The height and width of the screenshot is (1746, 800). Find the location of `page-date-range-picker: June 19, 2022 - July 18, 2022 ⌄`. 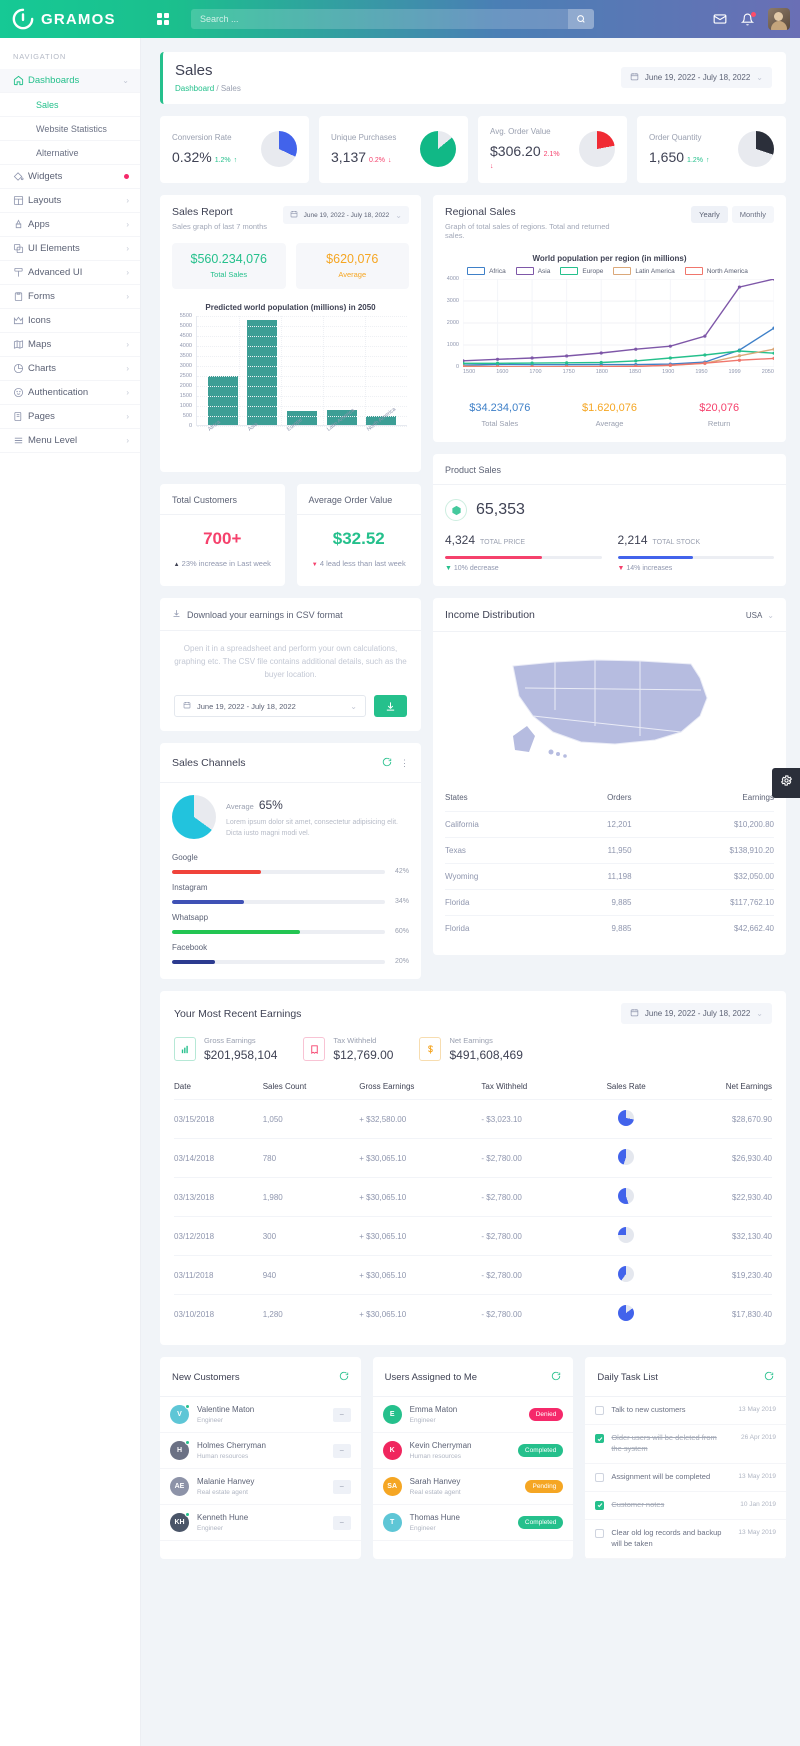

page-date-range-picker: June 19, 2022 - July 18, 2022 ⌄ is located at coordinates (696, 77).